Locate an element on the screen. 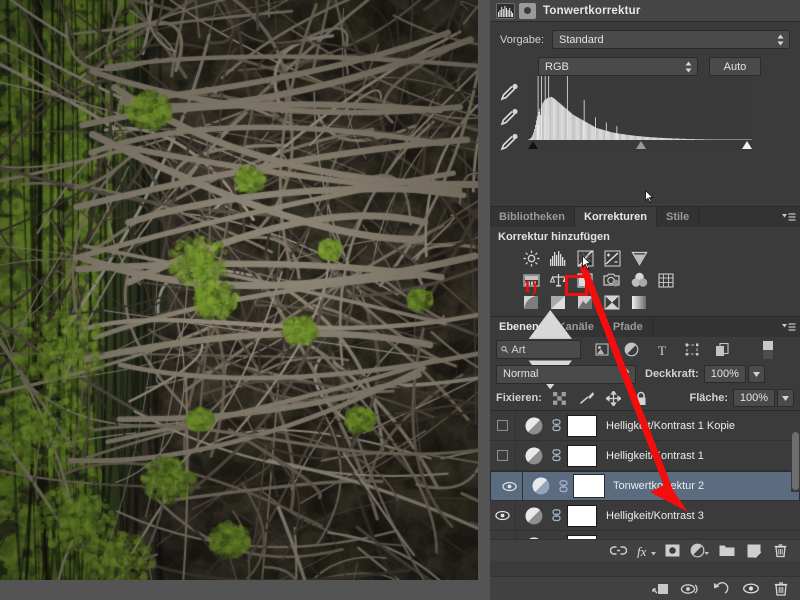  opacity-value: 100% is located at coordinates (724, 374).